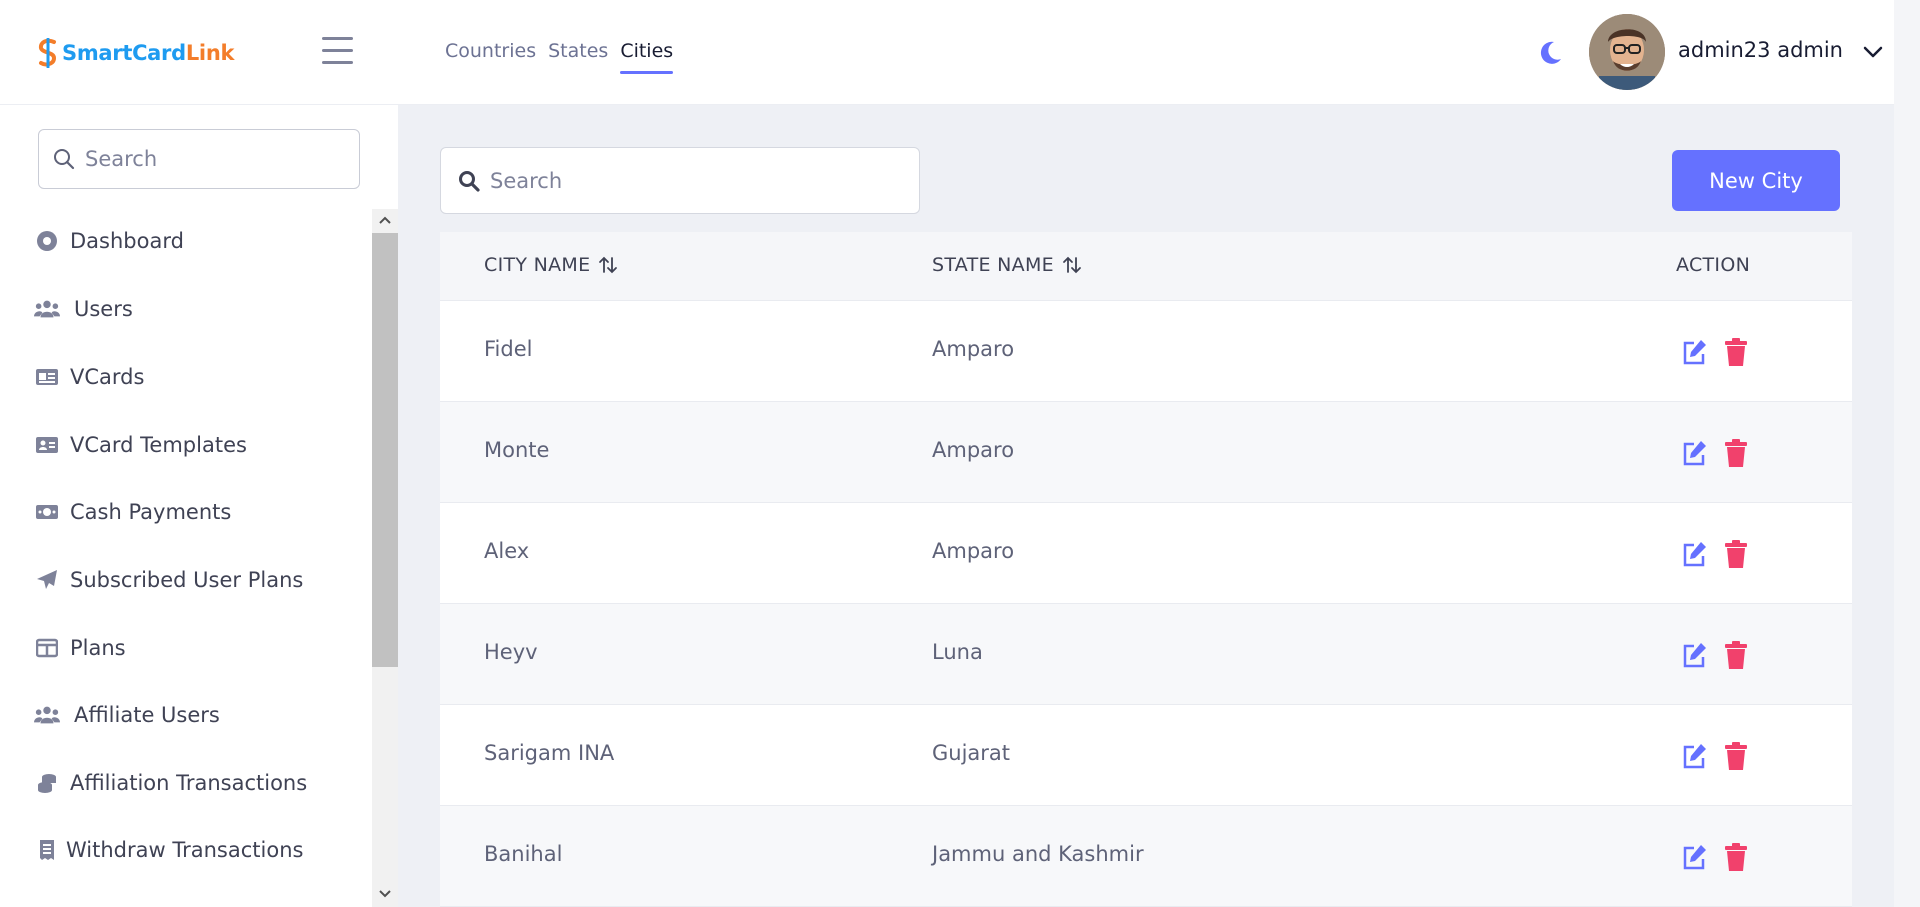  I want to click on table-icon, so click(47, 648).